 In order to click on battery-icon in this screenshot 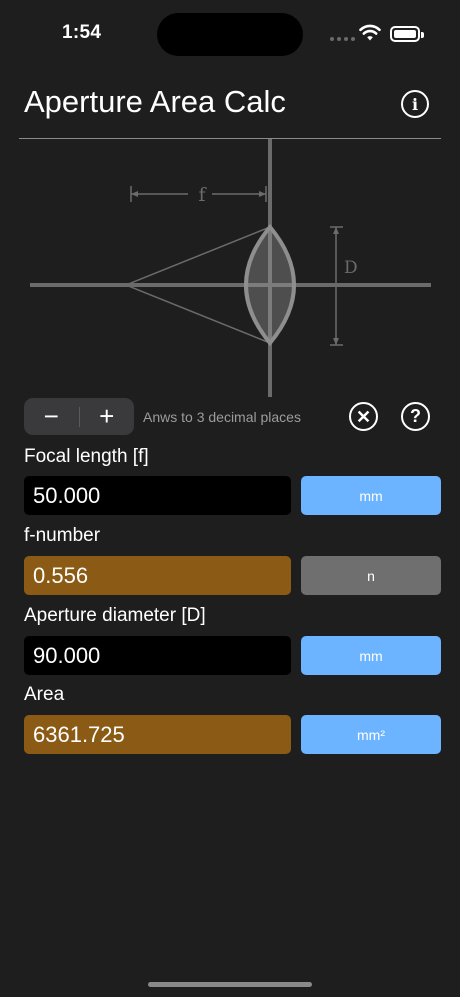, I will do `click(407, 34)`.